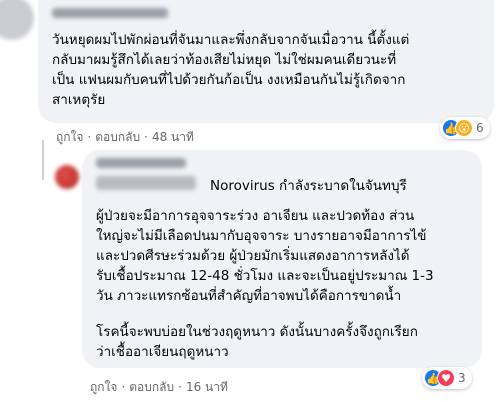 The image size is (500, 402). What do you see at coordinates (308, 186) in the screenshot?
I see `reply-headline: Norovirus กำลังระบาดในจันทบุรี` at bounding box center [308, 186].